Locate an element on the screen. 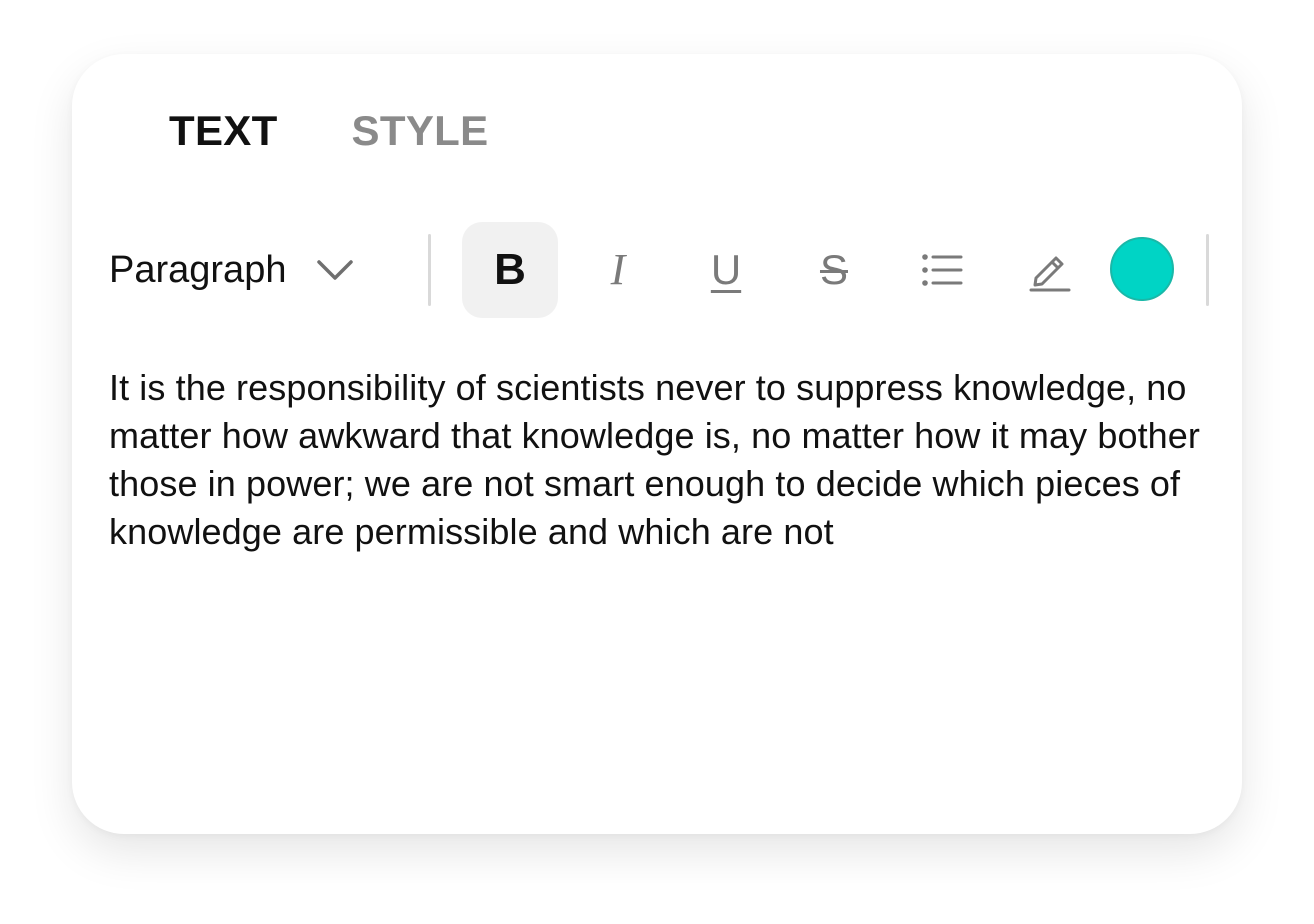  italic-icon: I is located at coordinates (618, 269).